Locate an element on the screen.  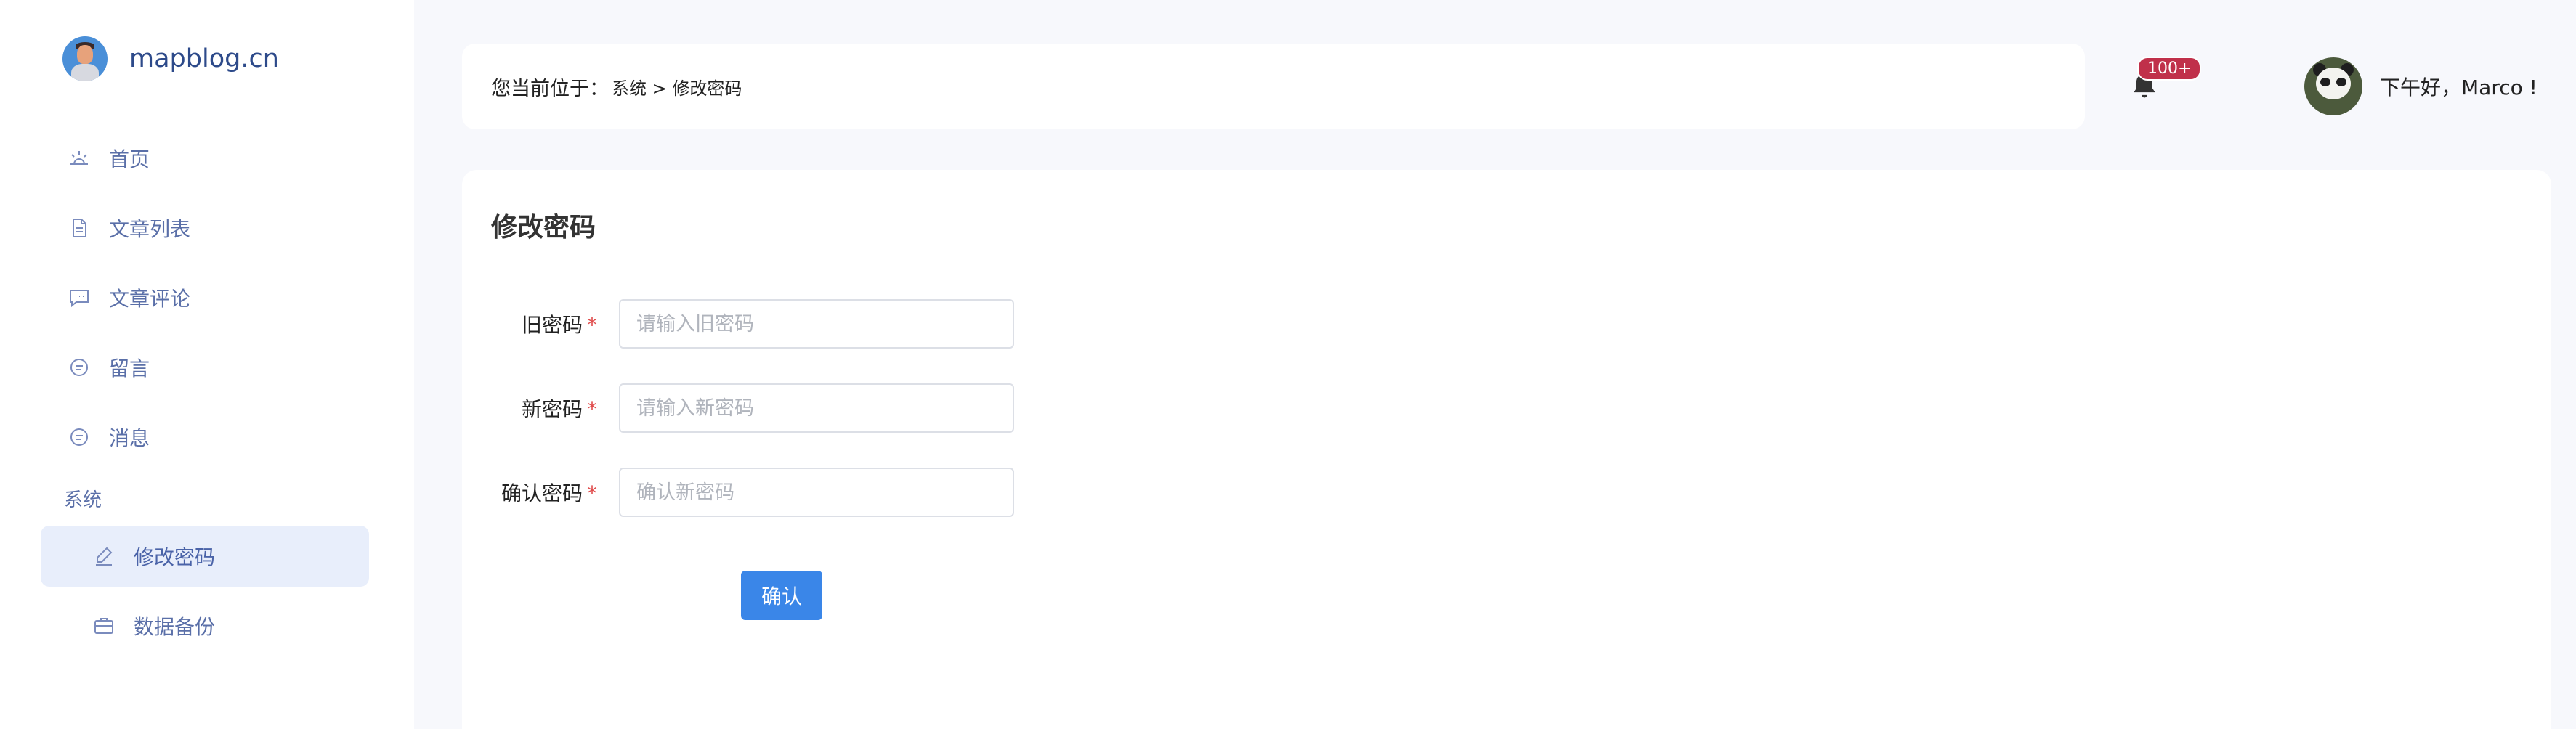
new-password-input is located at coordinates (816, 408).